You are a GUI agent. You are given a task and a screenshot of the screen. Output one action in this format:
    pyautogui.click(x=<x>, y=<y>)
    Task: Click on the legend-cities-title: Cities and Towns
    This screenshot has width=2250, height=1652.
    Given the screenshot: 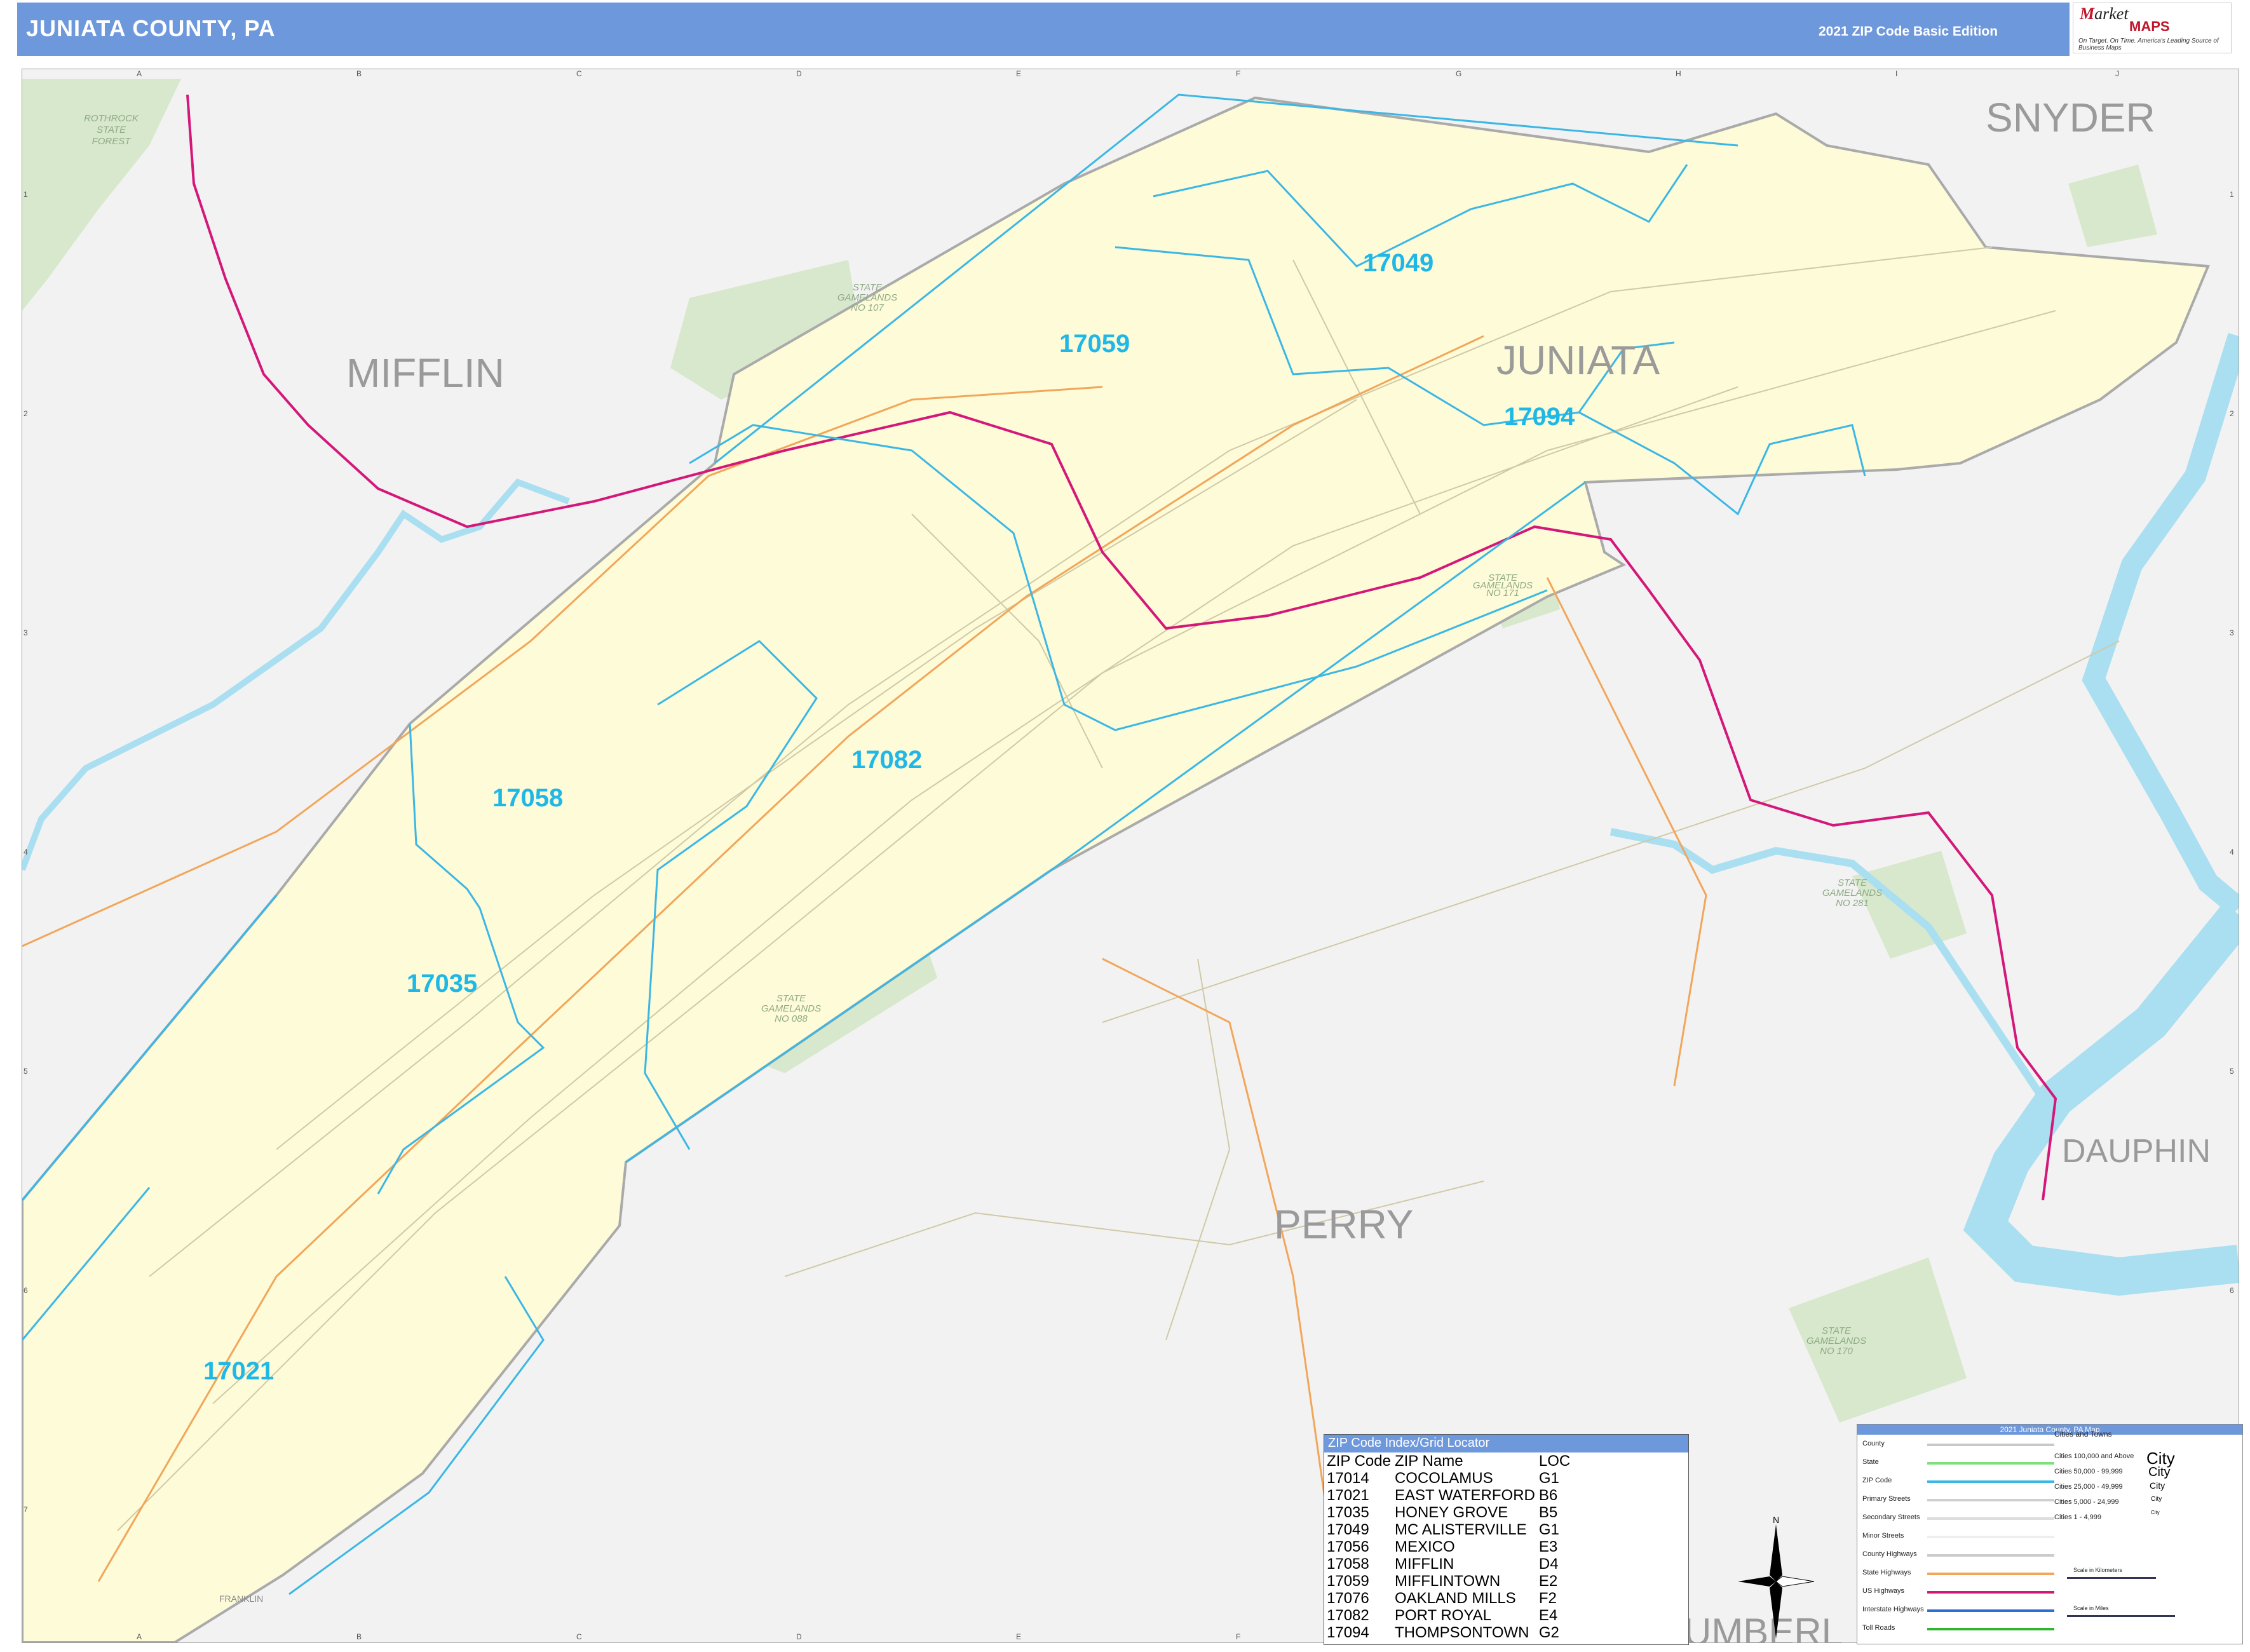 What is the action you would take?
    pyautogui.click(x=2083, y=1435)
    